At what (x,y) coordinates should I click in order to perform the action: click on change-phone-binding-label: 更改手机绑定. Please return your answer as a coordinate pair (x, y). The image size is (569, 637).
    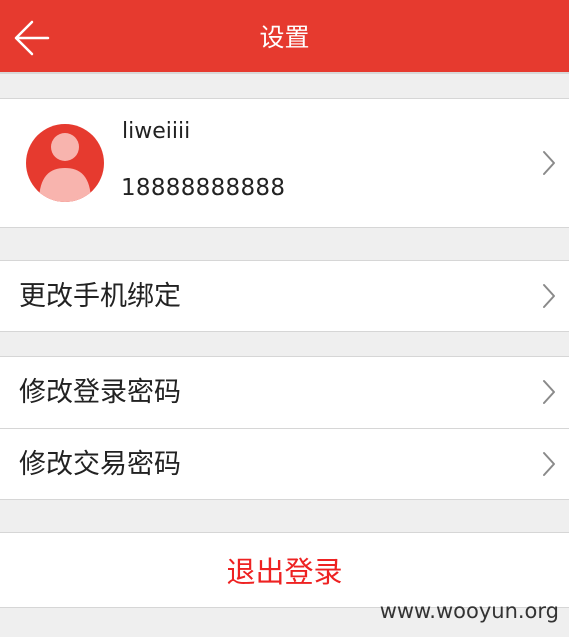
    Looking at the image, I should click on (100, 296).